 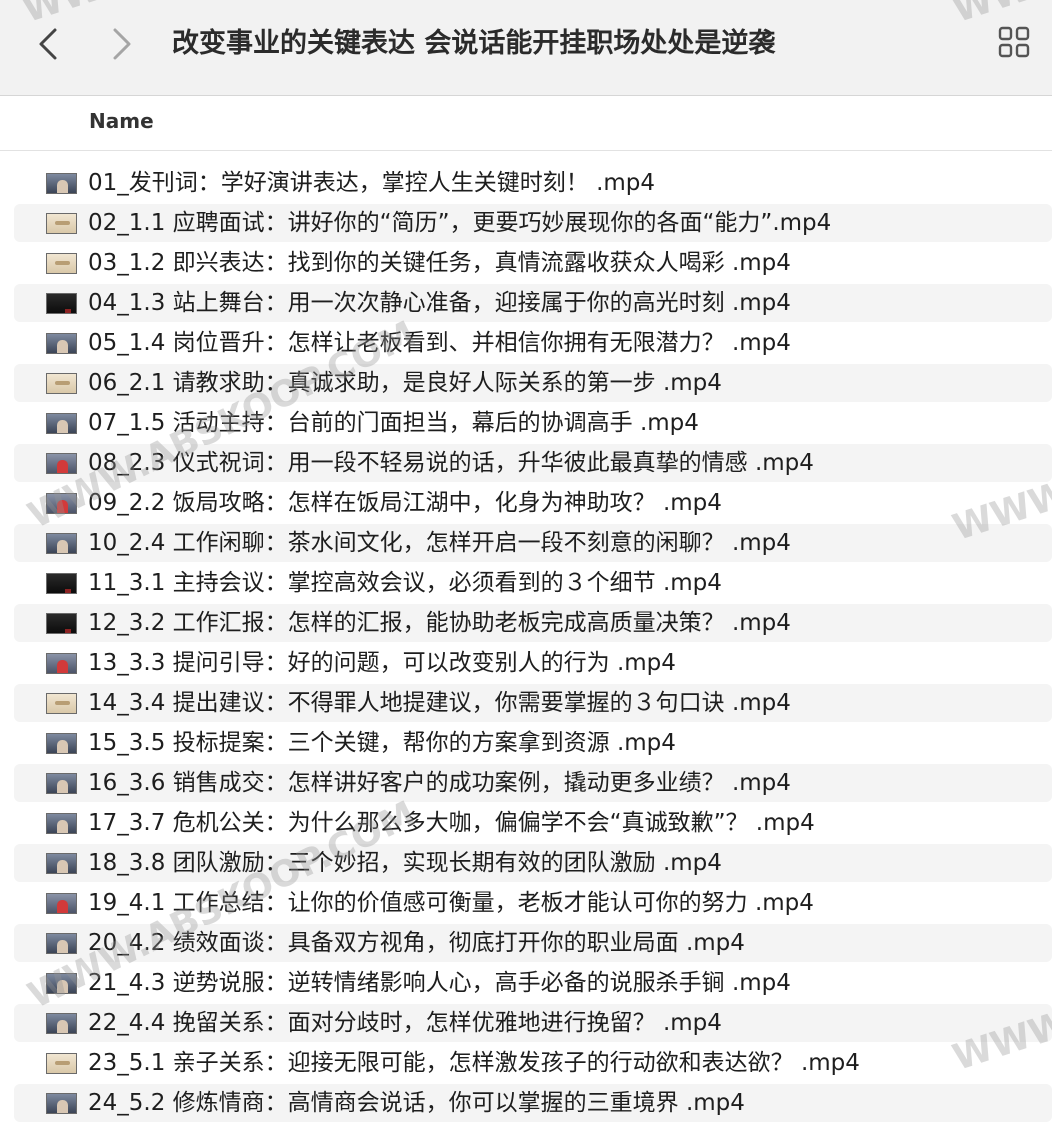 I want to click on file-row: 16_3.6 销售成交：怎样讲好客户的成功案例，撬动更多业绩？ .mp4, so click(x=526, y=783).